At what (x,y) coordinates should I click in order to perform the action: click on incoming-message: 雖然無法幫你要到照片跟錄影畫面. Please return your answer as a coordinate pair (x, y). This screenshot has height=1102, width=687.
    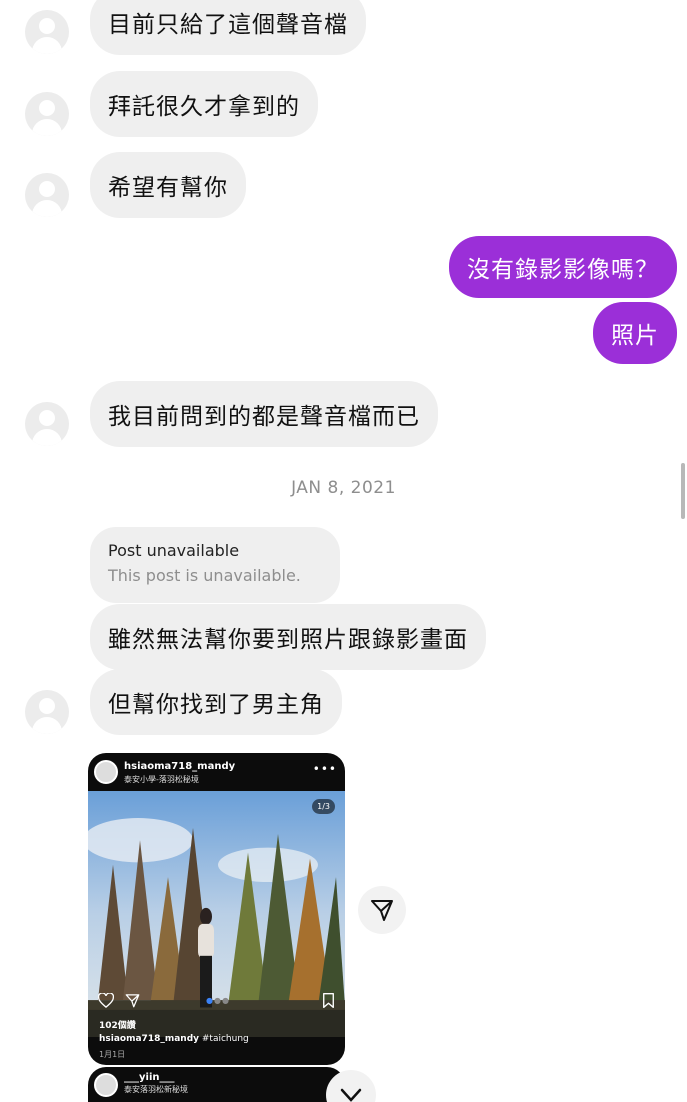
    Looking at the image, I should click on (288, 637).